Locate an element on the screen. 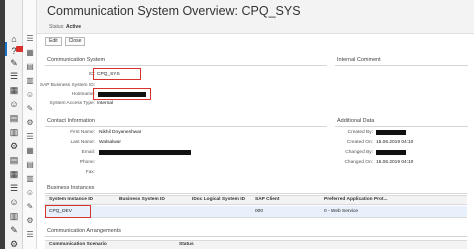 The height and width of the screenshot is (249, 474). edit-button: Edit is located at coordinates (53, 41).